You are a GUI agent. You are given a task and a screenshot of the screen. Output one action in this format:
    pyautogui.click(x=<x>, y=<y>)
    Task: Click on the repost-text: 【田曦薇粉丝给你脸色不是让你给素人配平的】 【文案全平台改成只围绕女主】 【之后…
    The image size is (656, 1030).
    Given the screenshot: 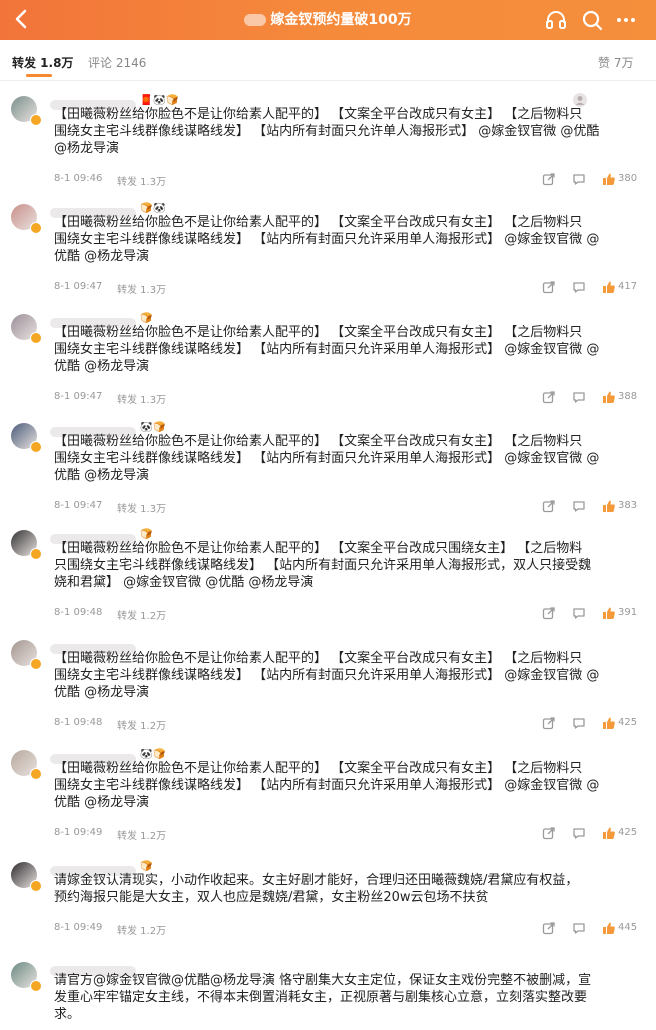 What is the action you would take?
    pyautogui.click(x=348, y=565)
    